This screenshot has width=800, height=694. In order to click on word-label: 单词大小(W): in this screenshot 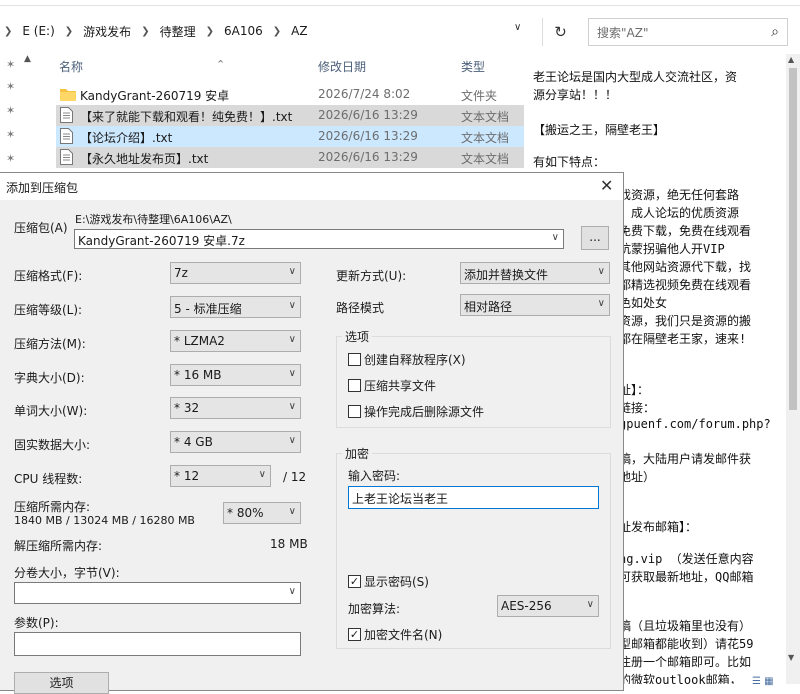, I will do `click(51, 411)`.